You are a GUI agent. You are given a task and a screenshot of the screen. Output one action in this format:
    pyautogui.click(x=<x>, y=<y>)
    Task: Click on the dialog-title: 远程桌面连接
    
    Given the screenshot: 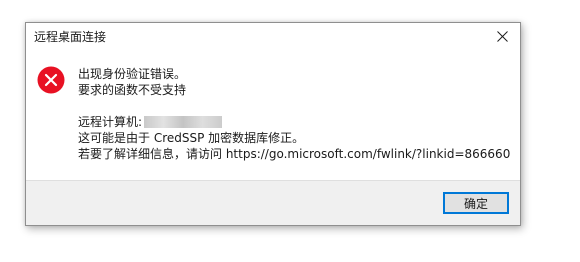 What is the action you would take?
    pyautogui.click(x=70, y=37)
    